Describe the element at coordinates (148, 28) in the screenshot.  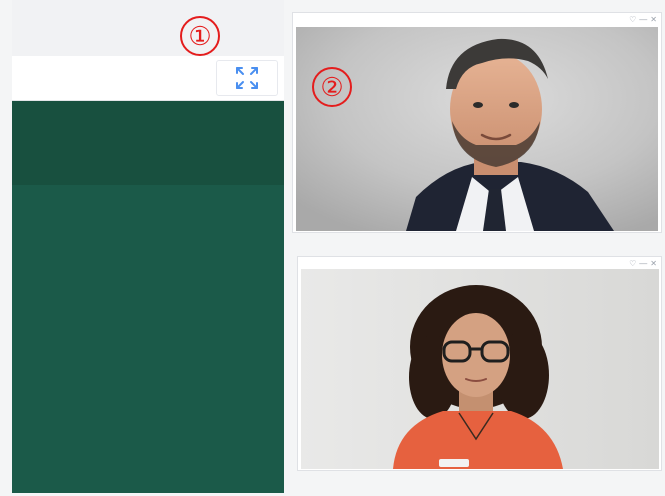
I see `left-panel-header-gap` at that location.